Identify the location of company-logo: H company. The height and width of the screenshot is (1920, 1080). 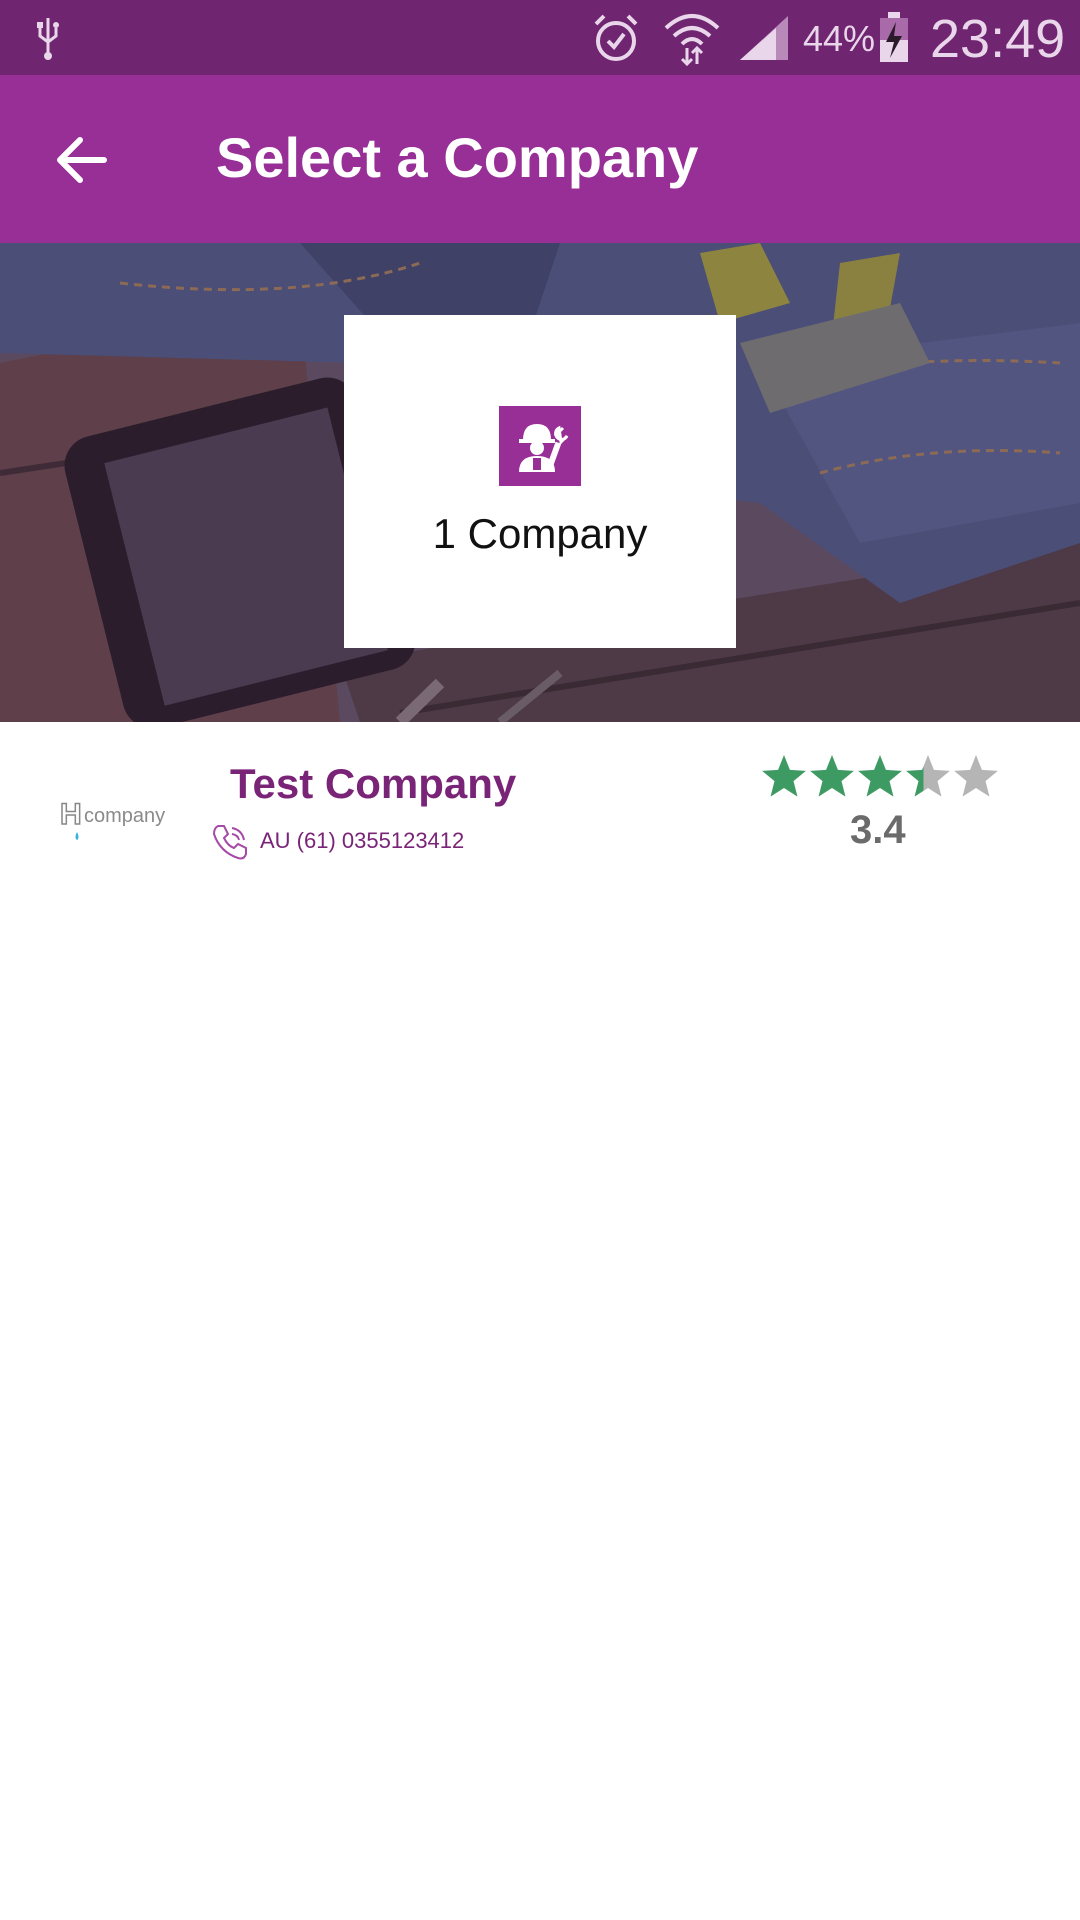
(112, 818).